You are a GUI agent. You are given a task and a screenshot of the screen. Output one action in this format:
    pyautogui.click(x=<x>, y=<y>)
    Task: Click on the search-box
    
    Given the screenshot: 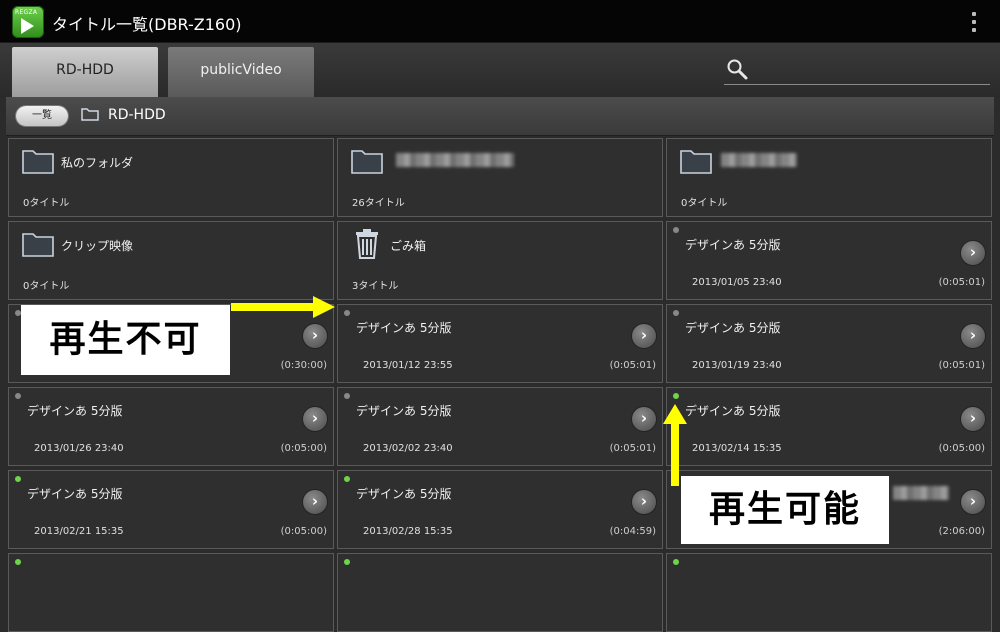 What is the action you would take?
    pyautogui.click(x=857, y=70)
    